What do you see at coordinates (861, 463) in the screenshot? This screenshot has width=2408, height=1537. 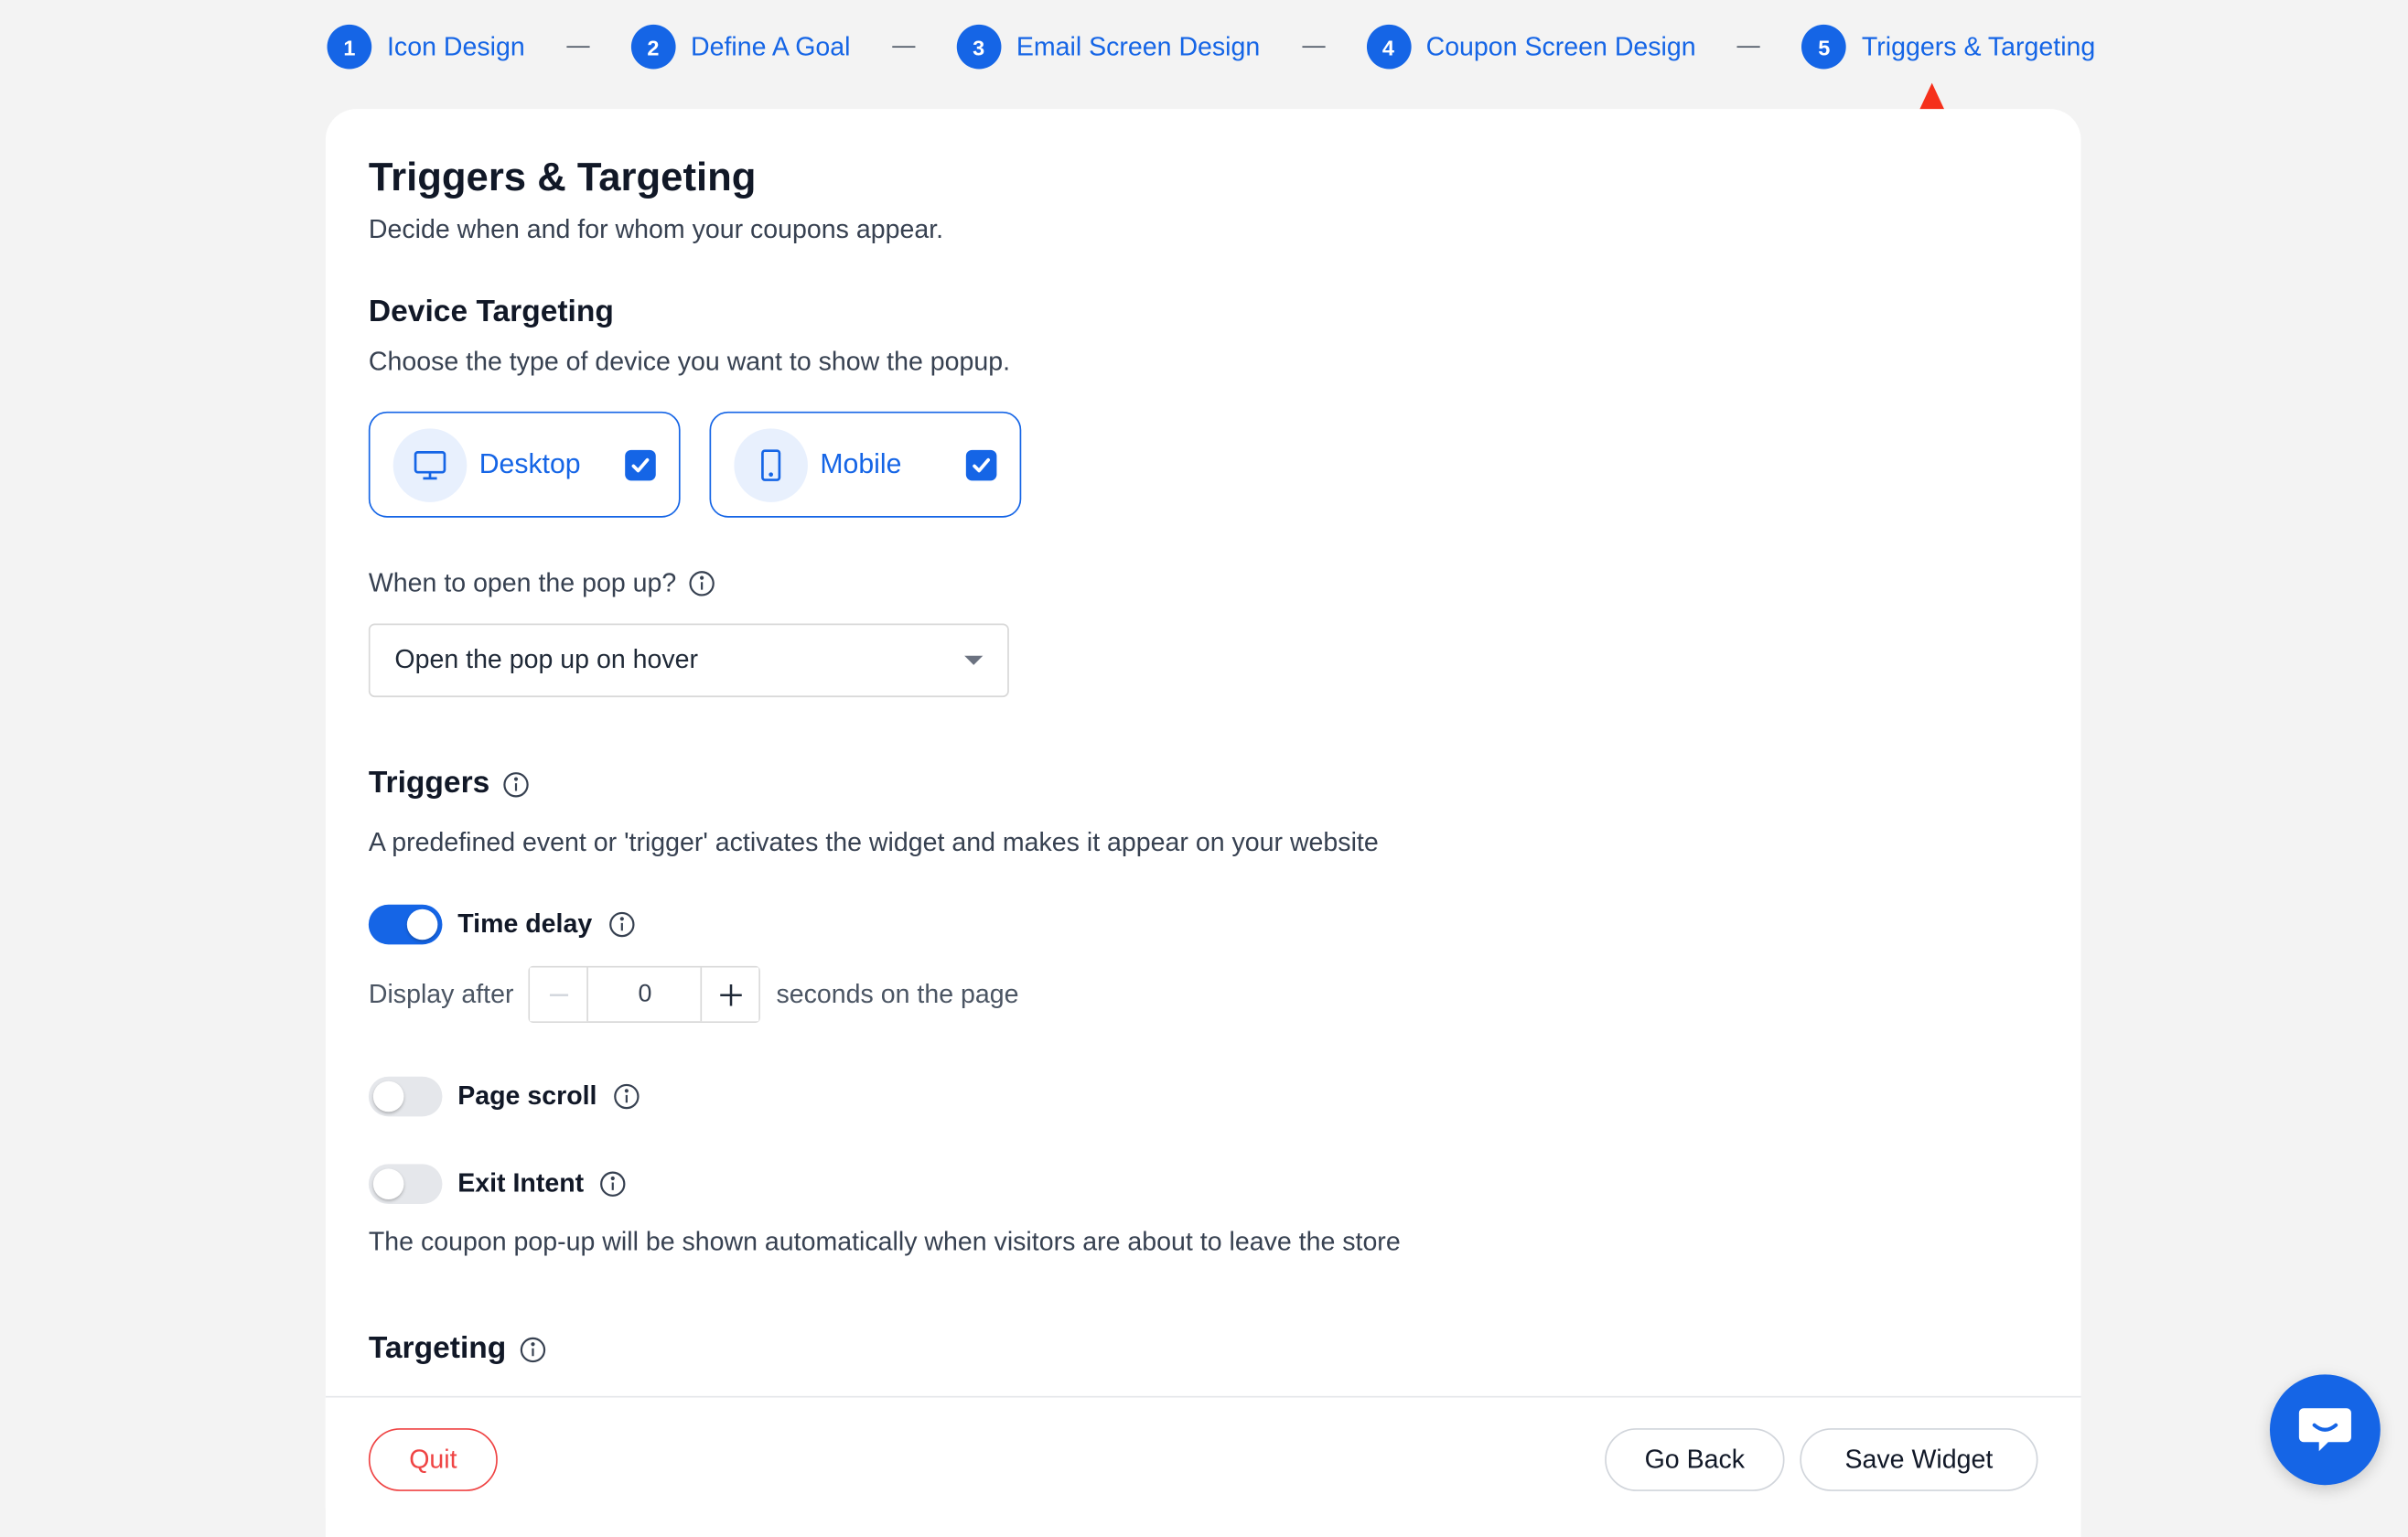 I see `device-option-label: Mobile` at bounding box center [861, 463].